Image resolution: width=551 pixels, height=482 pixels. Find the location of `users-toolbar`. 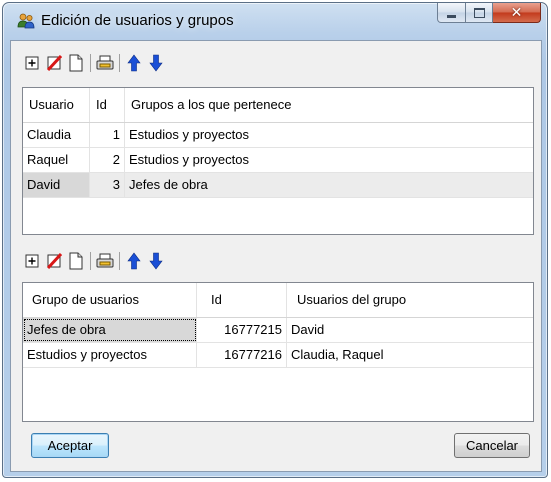

users-toolbar is located at coordinates (94, 63).